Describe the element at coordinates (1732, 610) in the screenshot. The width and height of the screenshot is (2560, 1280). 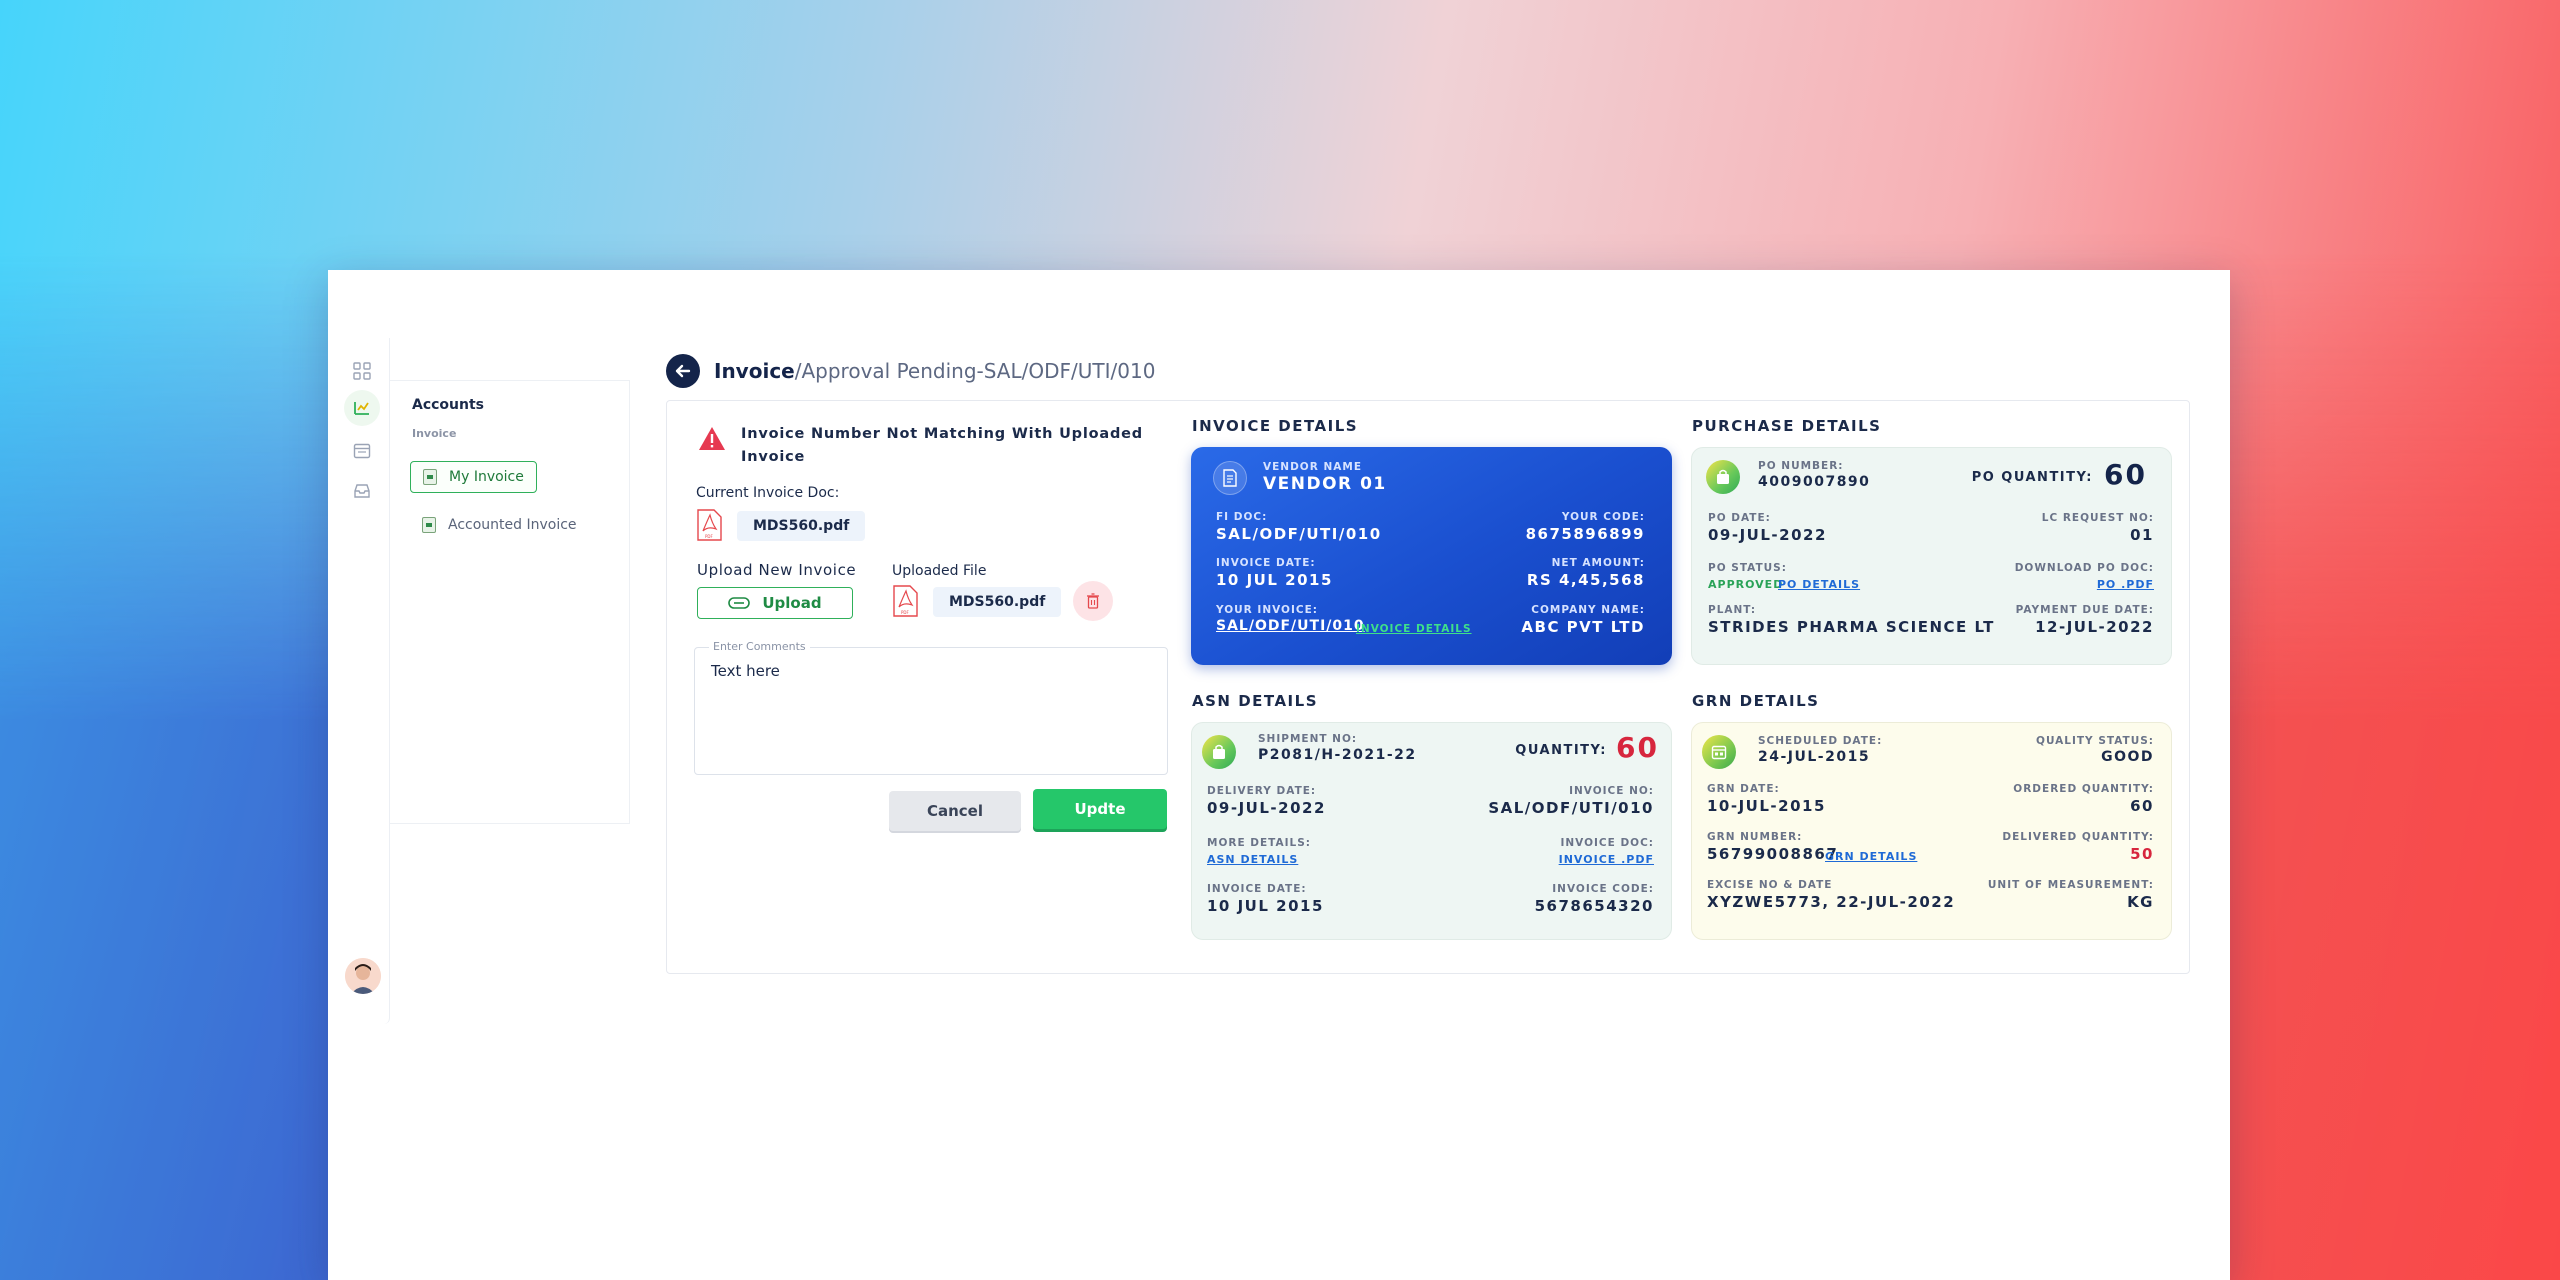
I see `plant-label: PLANT:` at that location.